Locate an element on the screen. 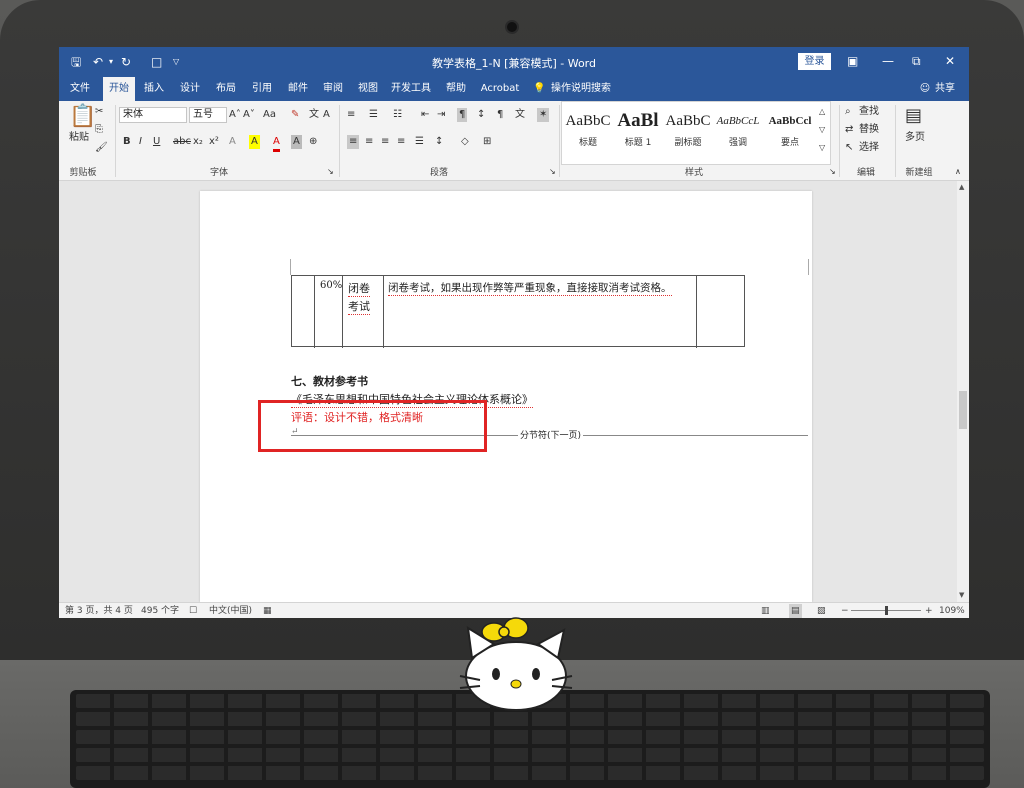 Image resolution: width=1024 pixels, height=788 pixels. paragraph-dialog-launcher-icon: ↘ is located at coordinates (552, 172).